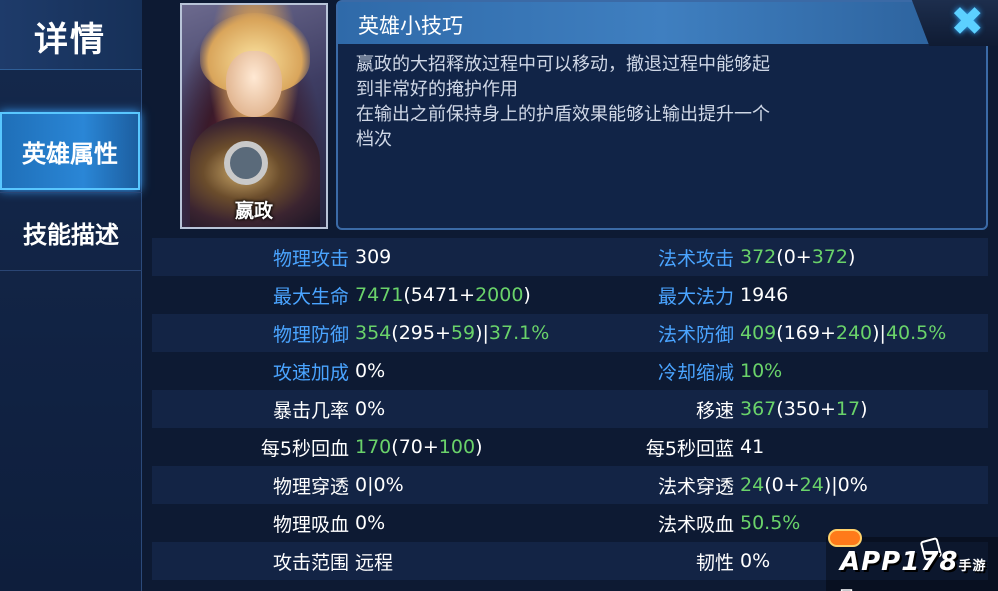 Image resolution: width=998 pixels, height=591 pixels. I want to click on stat-value: 372(0 +372), so click(797, 257).